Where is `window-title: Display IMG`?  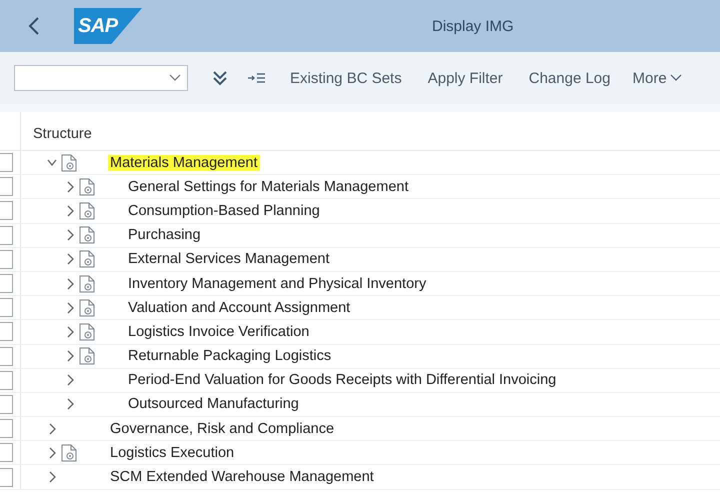 window-title: Display IMG is located at coordinates (473, 26).